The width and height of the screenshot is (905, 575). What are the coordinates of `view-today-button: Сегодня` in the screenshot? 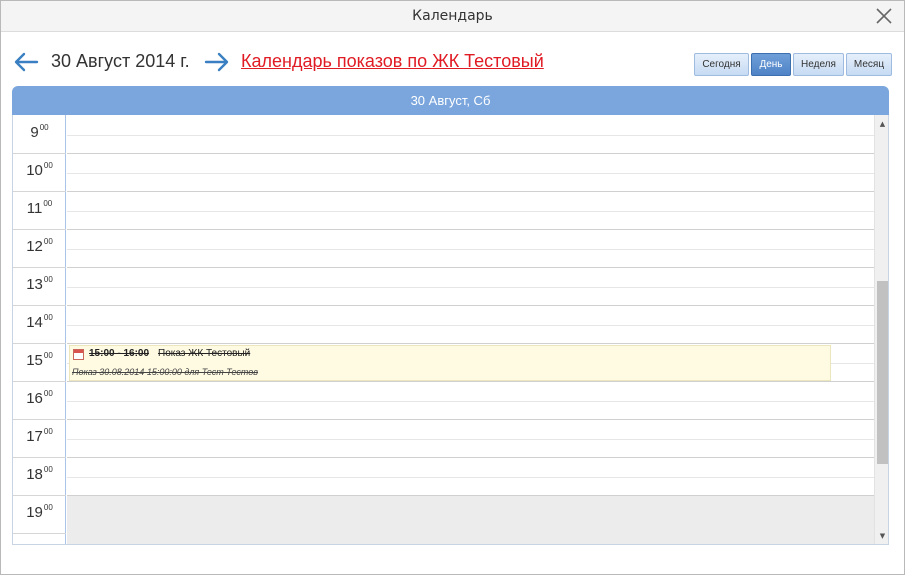 It's located at (721, 64).